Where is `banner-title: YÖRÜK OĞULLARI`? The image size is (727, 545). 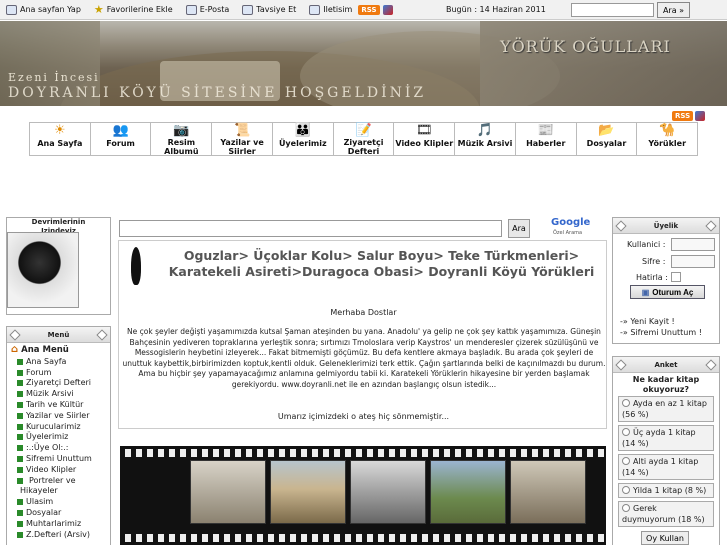
banner-title: YÖRÜK OĞULLARI is located at coordinates (585, 46).